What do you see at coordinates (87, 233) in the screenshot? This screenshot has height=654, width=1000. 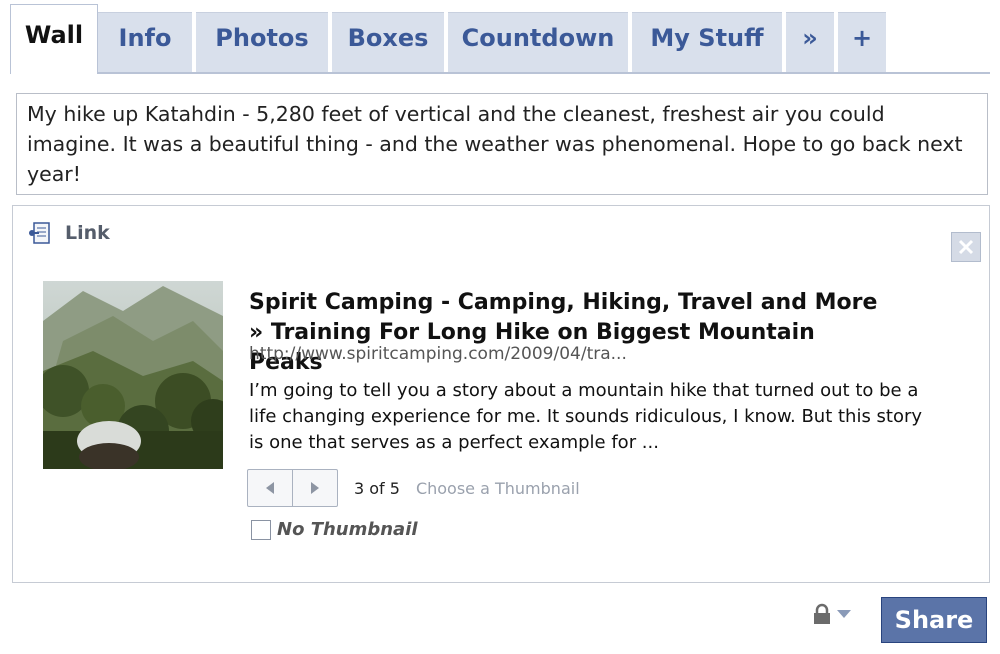 I see `link-header-label: Link` at bounding box center [87, 233].